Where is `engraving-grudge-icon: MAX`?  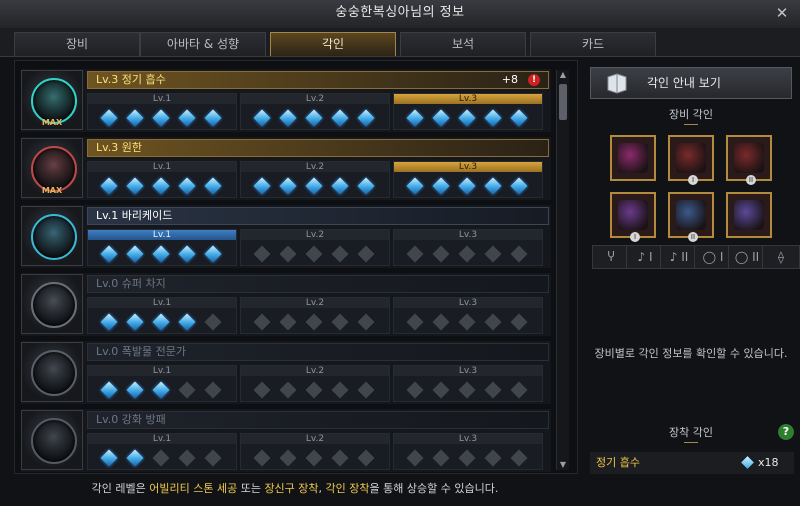
engraving-grudge-icon: MAX is located at coordinates (52, 168).